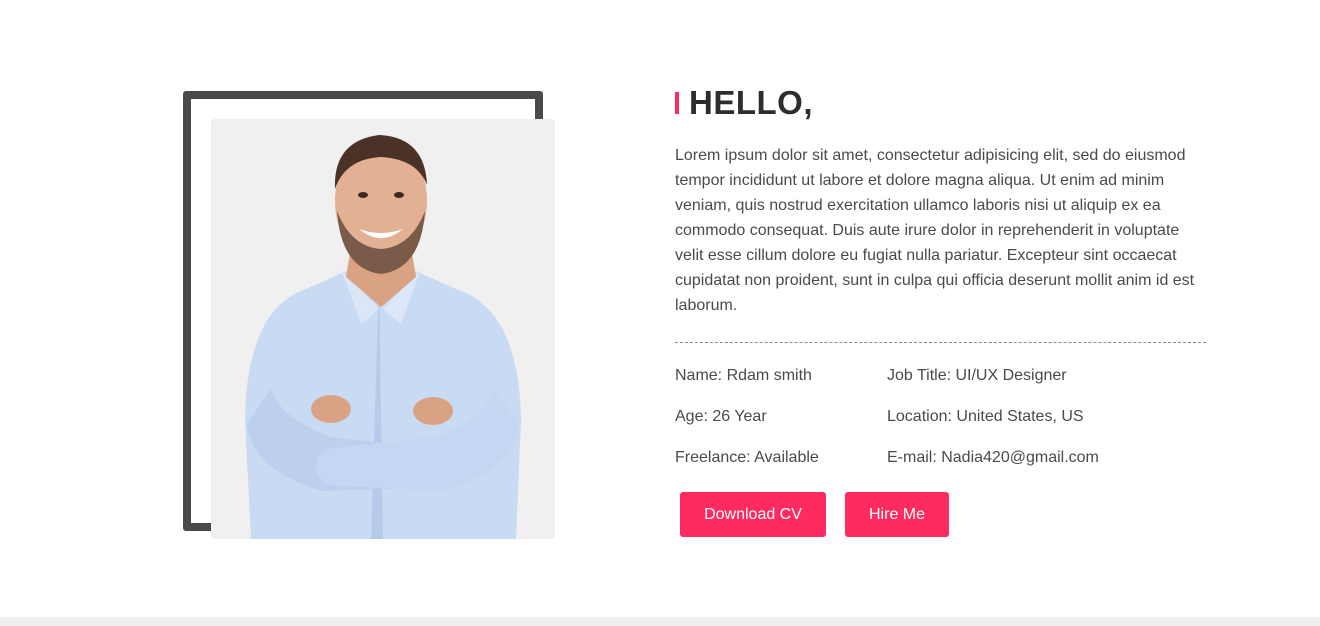 This screenshot has width=1320, height=626. Describe the element at coordinates (993, 457) in the screenshot. I see `info-email: E-mail: Nadia420@gmail.com` at that location.